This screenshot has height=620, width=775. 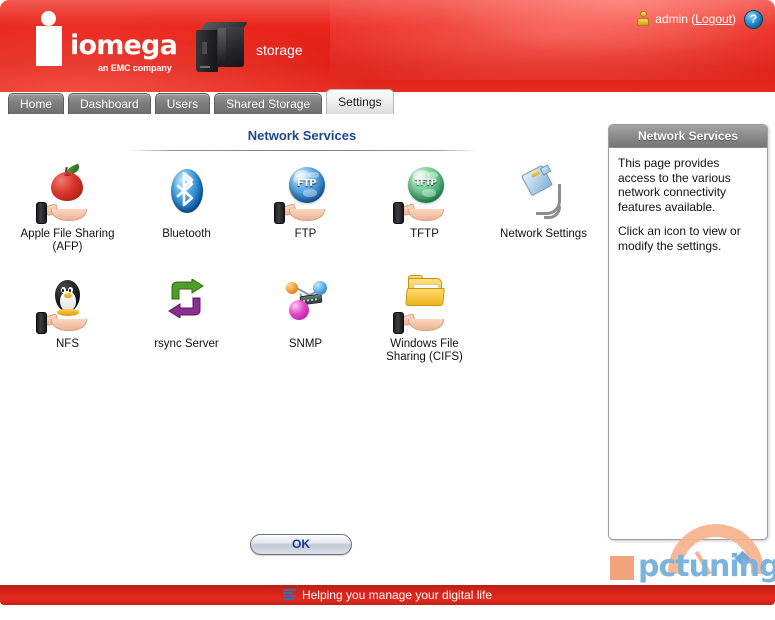 What do you see at coordinates (301, 544) in the screenshot?
I see `ok-button: OK` at bounding box center [301, 544].